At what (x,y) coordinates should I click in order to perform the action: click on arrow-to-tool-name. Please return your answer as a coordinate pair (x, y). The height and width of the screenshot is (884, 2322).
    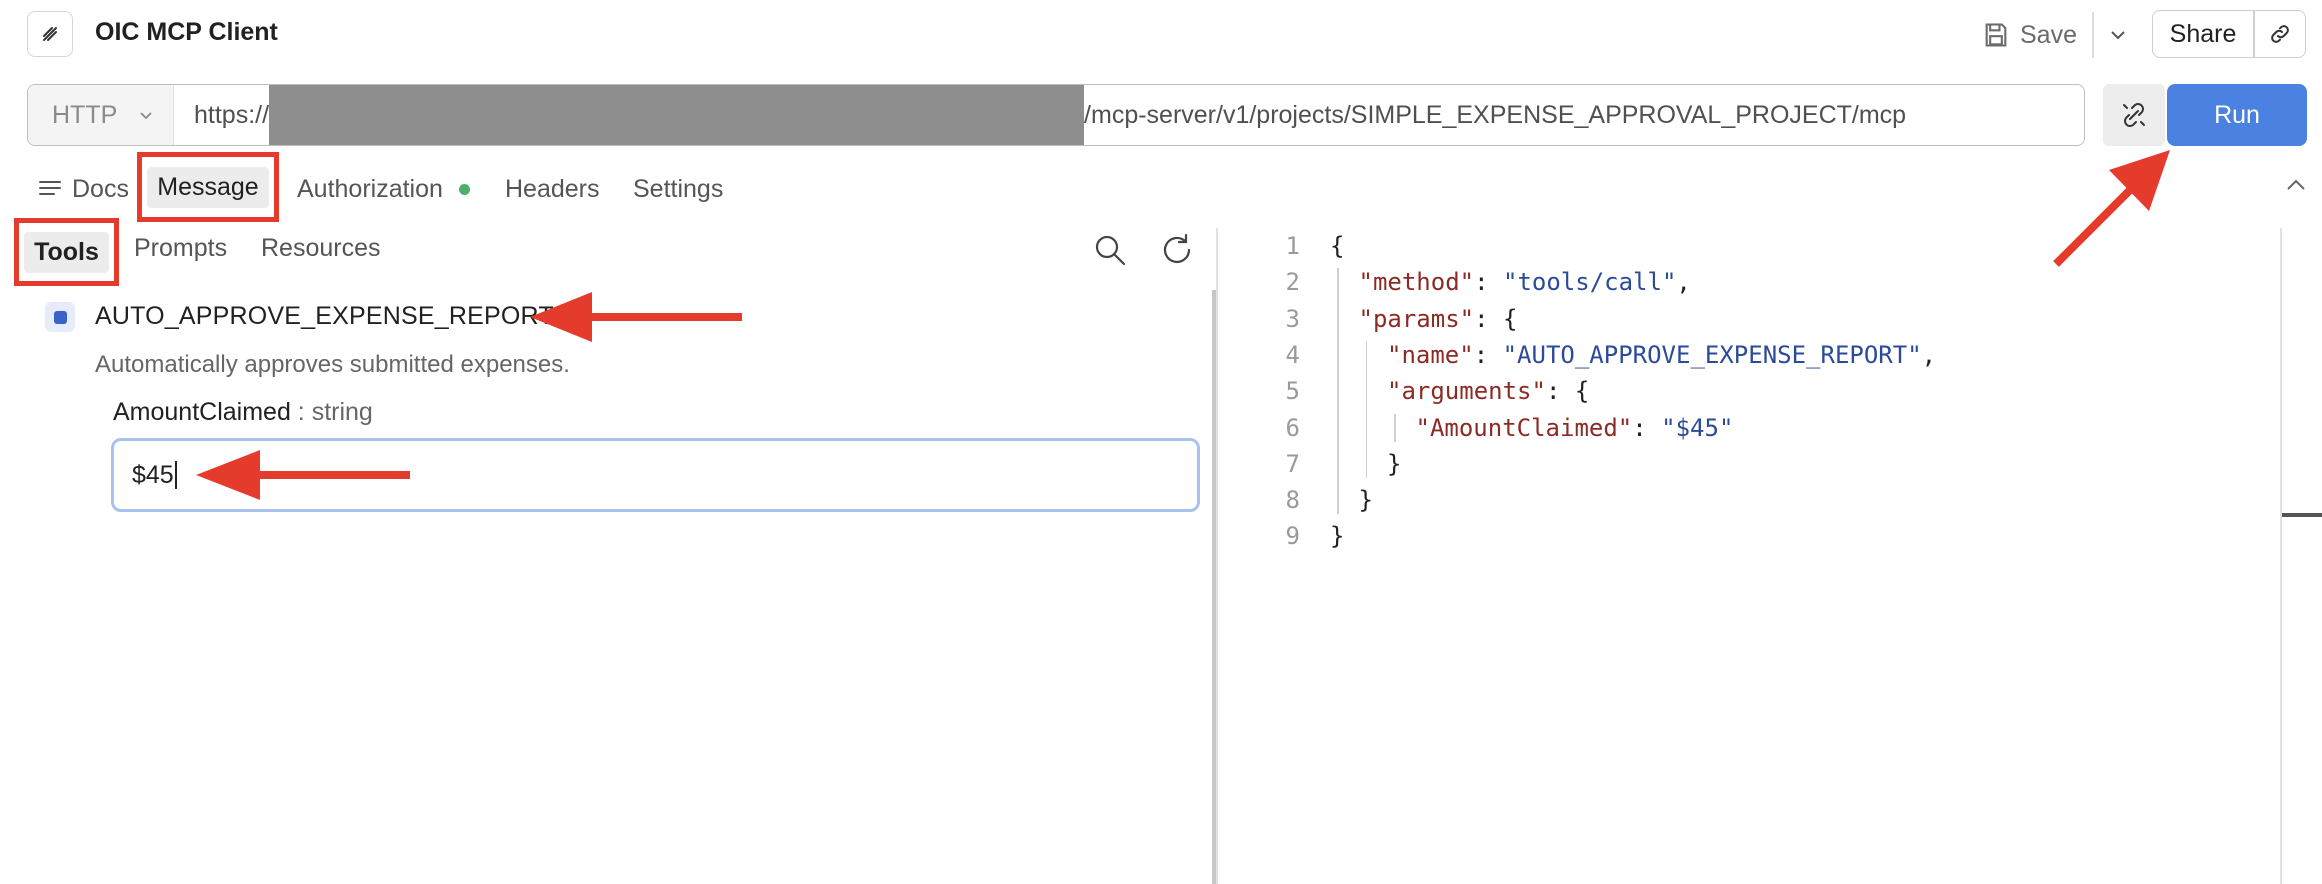
    Looking at the image, I should click on (636, 317).